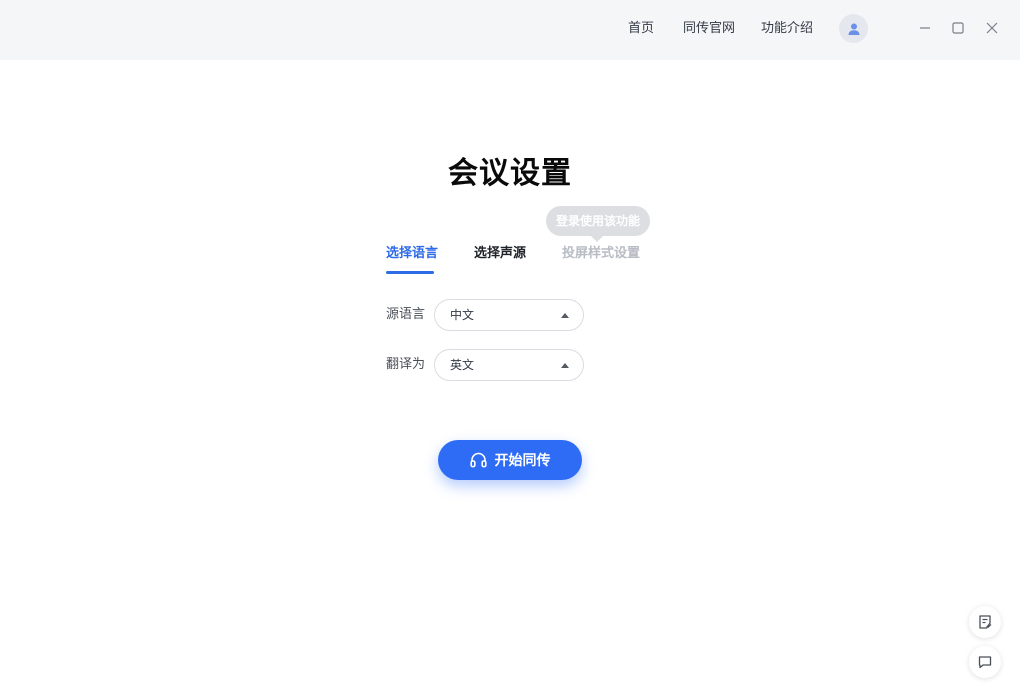 Image resolution: width=1020 pixels, height=700 pixels. I want to click on close-button, so click(992, 28).